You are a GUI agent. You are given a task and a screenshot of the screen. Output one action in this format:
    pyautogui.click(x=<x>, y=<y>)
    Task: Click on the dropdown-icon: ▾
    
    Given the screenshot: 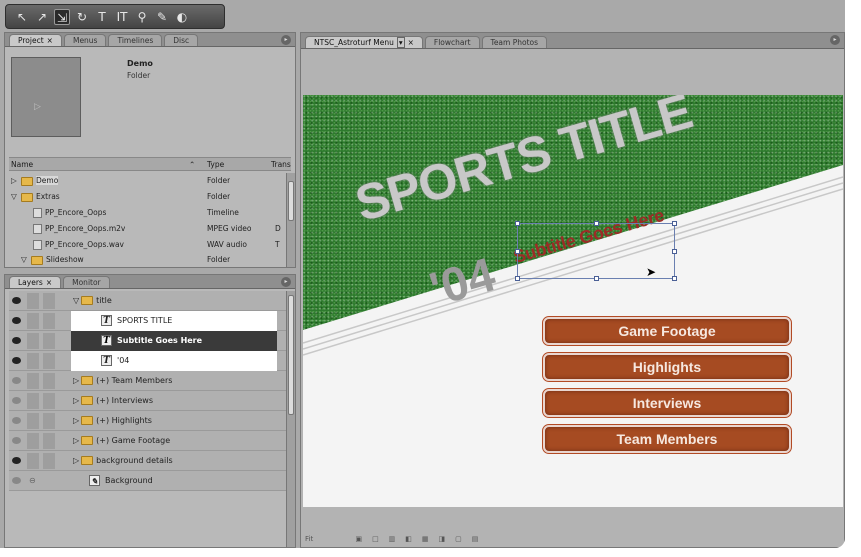 What is the action you would take?
    pyautogui.click(x=400, y=42)
    